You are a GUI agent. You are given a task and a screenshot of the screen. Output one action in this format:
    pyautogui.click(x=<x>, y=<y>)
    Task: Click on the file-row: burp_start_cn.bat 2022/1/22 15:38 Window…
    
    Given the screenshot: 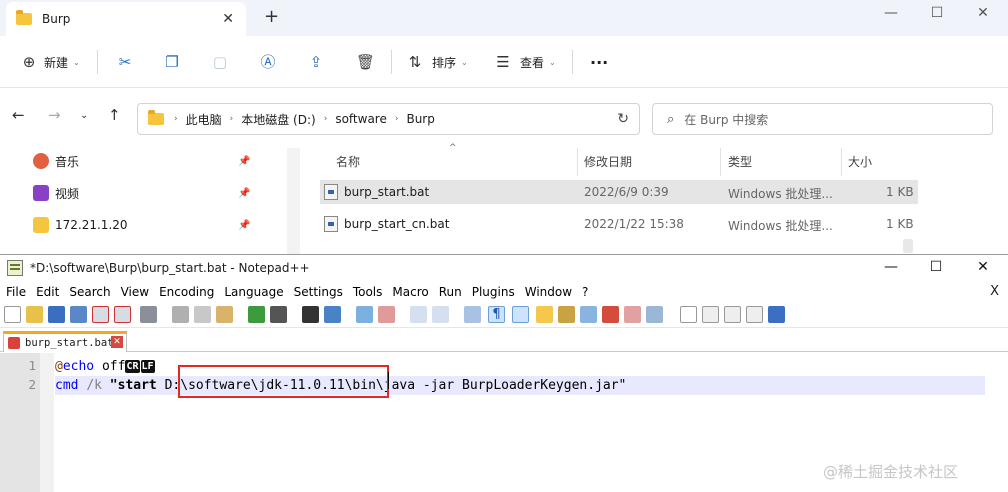 What is the action you would take?
    pyautogui.click(x=619, y=224)
    